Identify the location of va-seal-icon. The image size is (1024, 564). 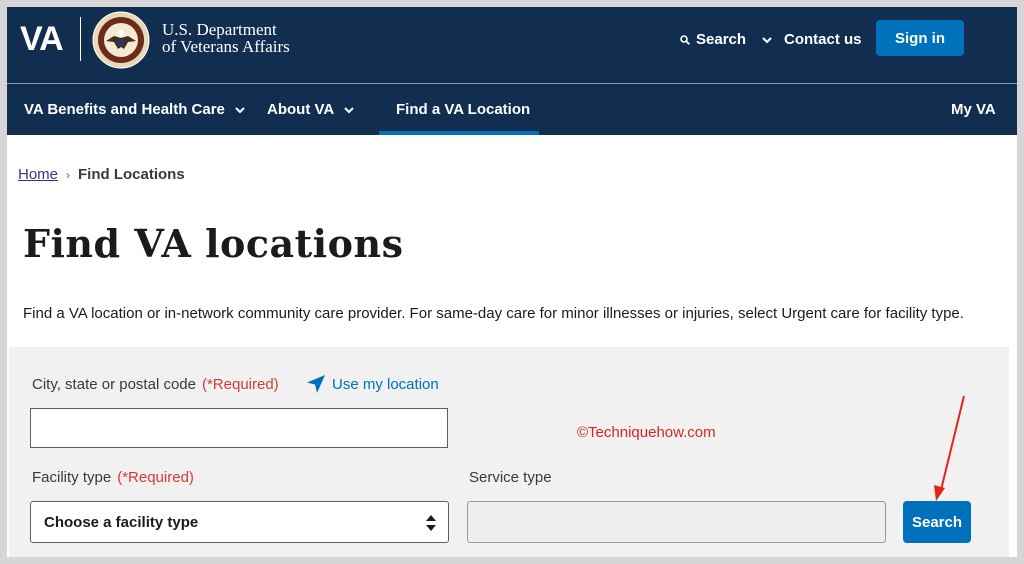
(121, 40).